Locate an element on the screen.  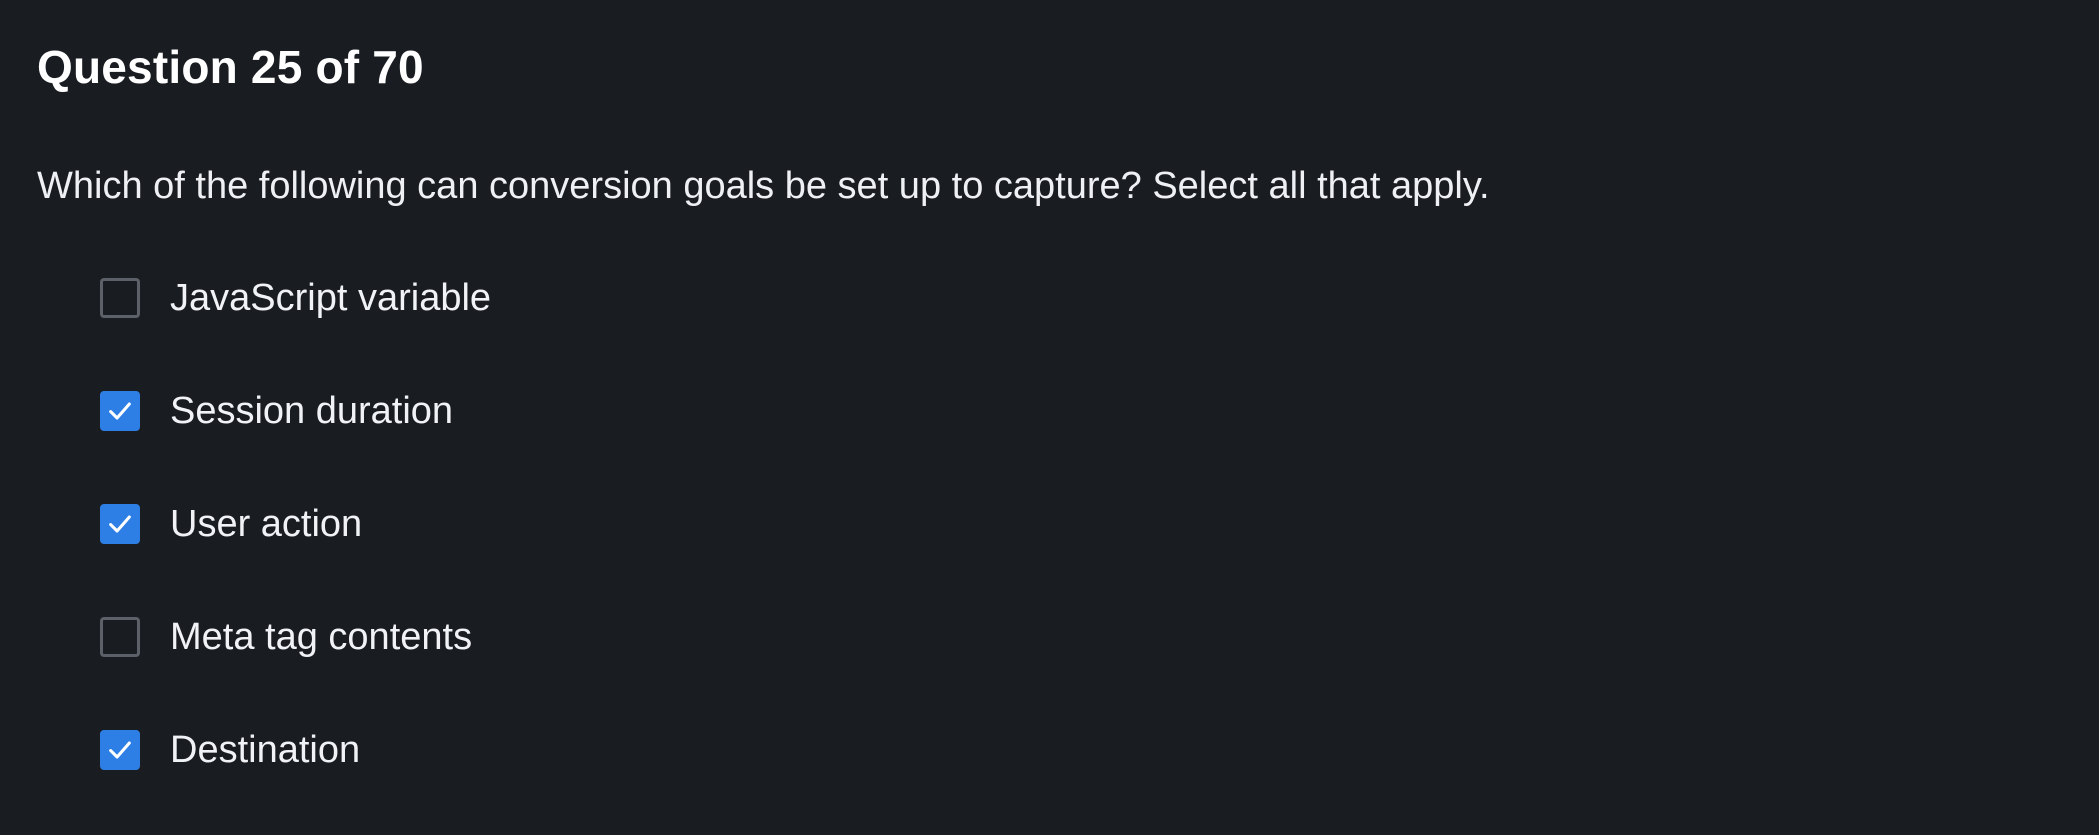
question-header: Question 25 of 70 is located at coordinates (230, 67).